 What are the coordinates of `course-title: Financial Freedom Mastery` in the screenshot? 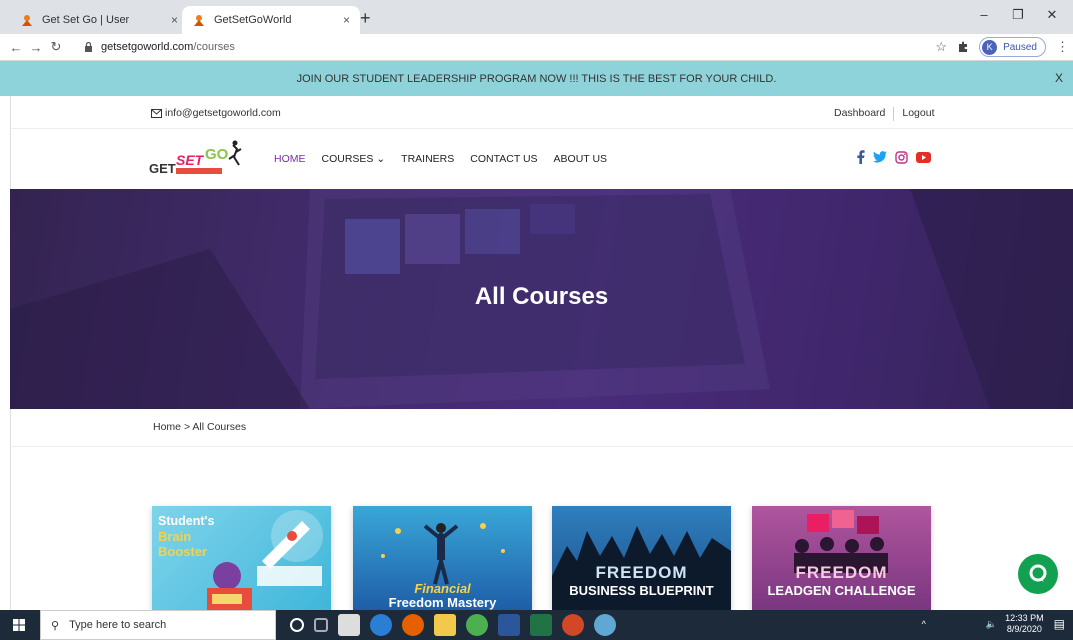 It's located at (442, 596).